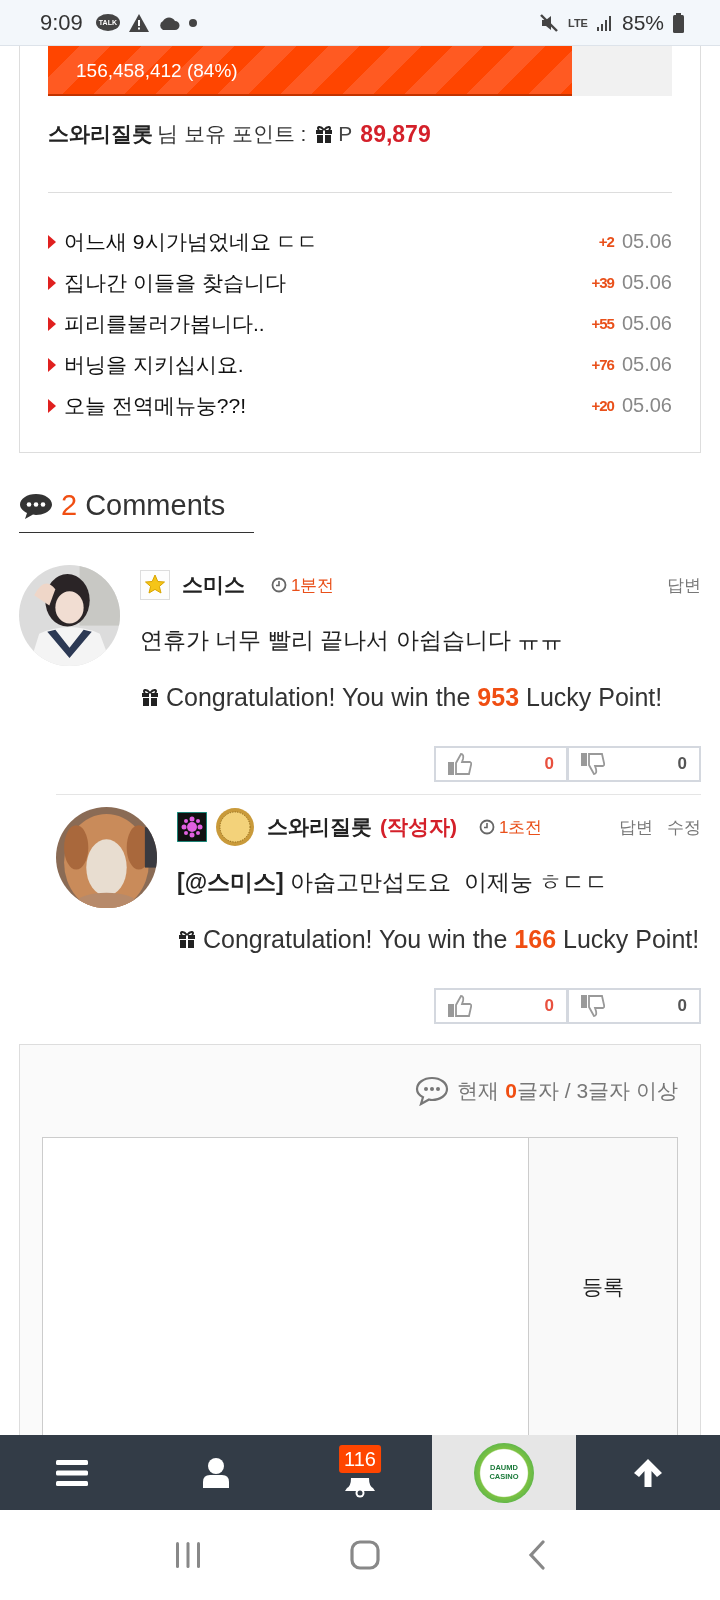 This screenshot has width=720, height=1600. Describe the element at coordinates (602, 405) in the screenshot. I see `post-points: +20` at that location.